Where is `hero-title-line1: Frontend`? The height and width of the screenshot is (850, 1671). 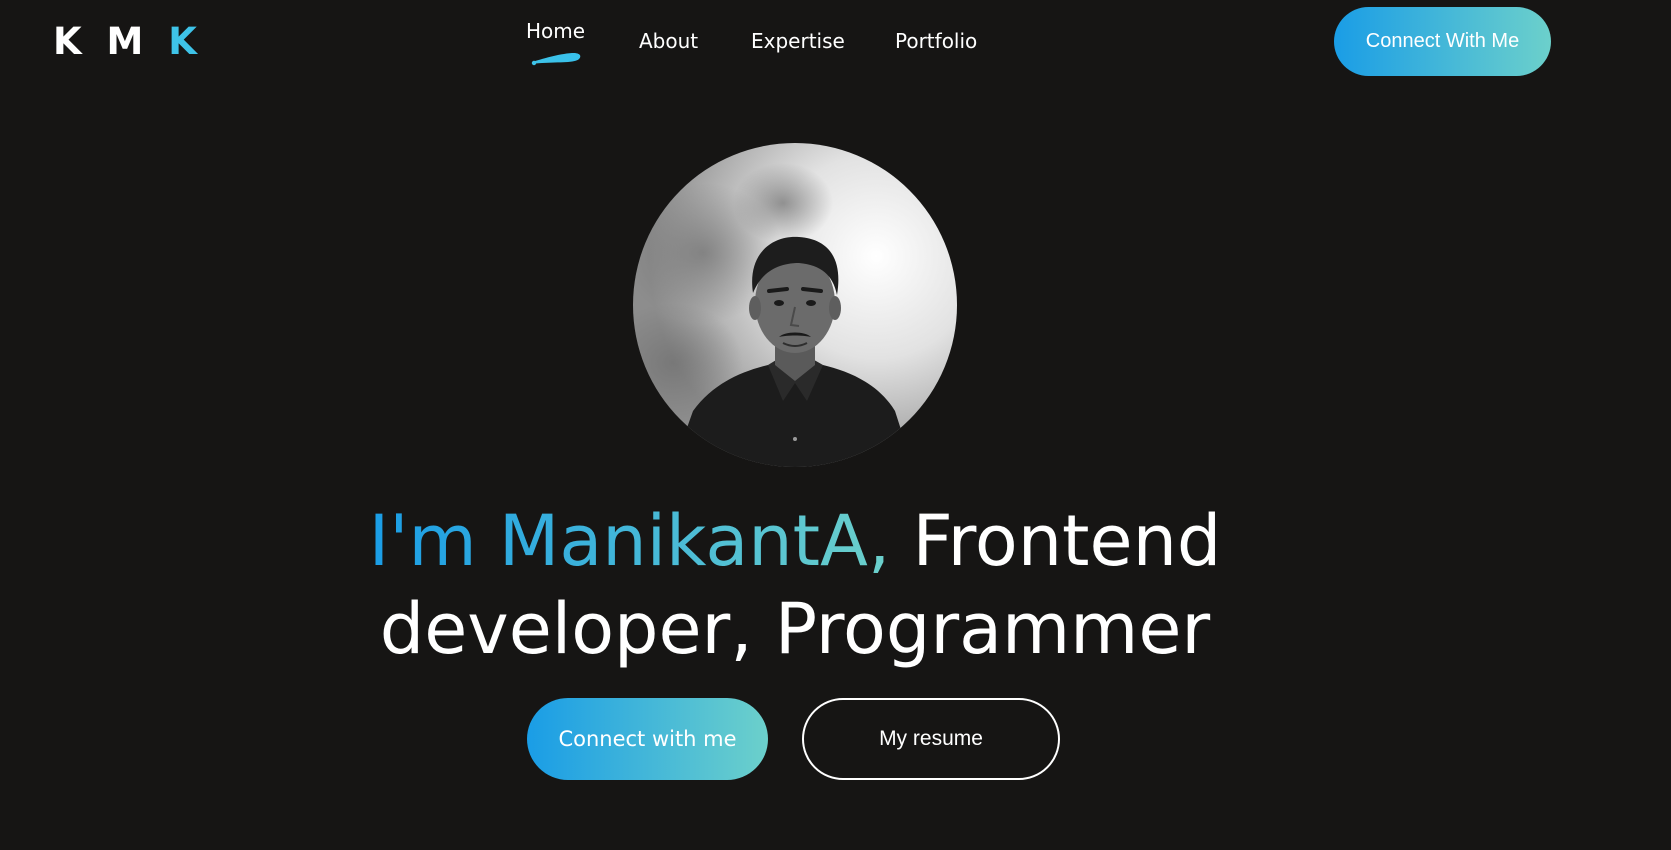 hero-title-line1: Frontend is located at coordinates (1056, 541).